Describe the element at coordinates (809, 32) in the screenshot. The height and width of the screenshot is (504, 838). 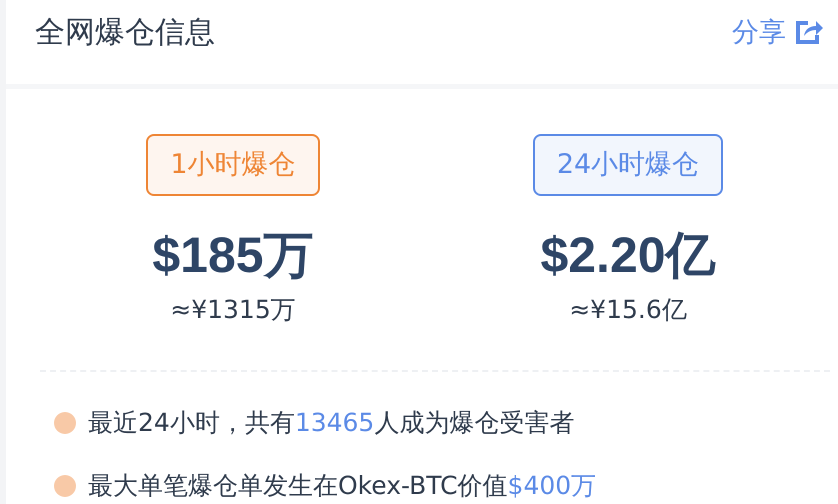
I see `share-icon` at that location.